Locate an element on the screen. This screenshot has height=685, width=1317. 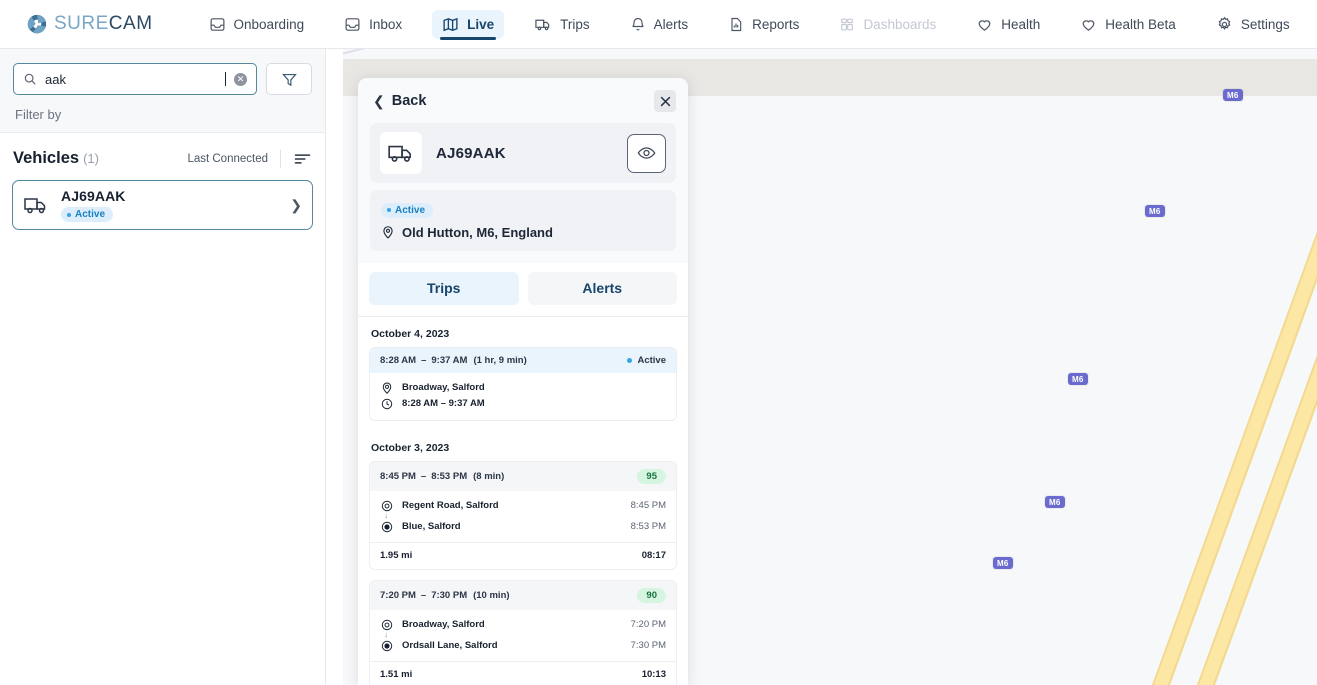
trip-date-header: October 4, 2023 is located at coordinates (410, 333).